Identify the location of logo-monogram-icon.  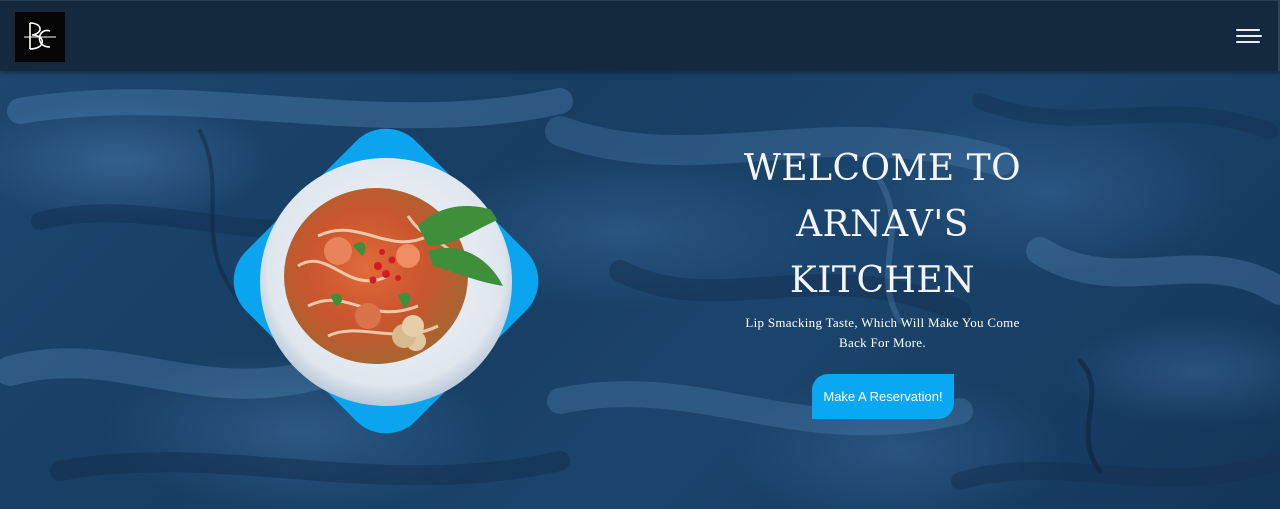
(40, 36).